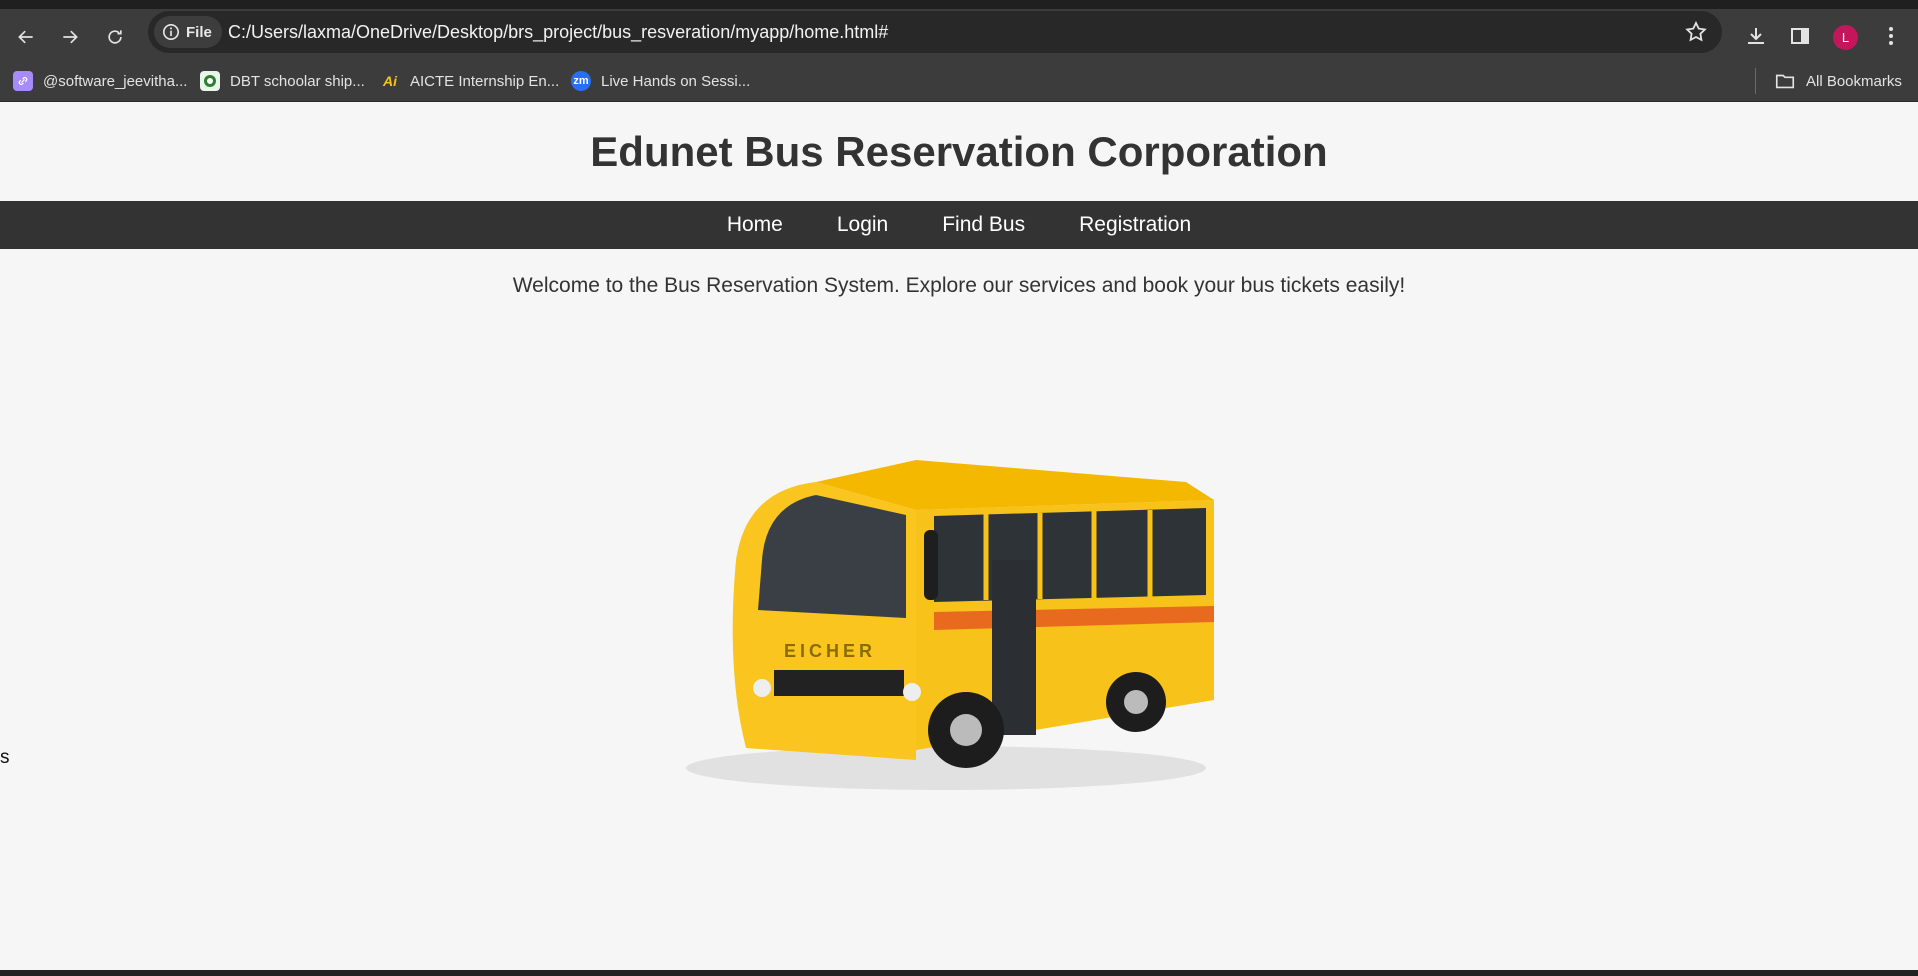  What do you see at coordinates (199, 32) in the screenshot?
I see `site-chip-label: File` at bounding box center [199, 32].